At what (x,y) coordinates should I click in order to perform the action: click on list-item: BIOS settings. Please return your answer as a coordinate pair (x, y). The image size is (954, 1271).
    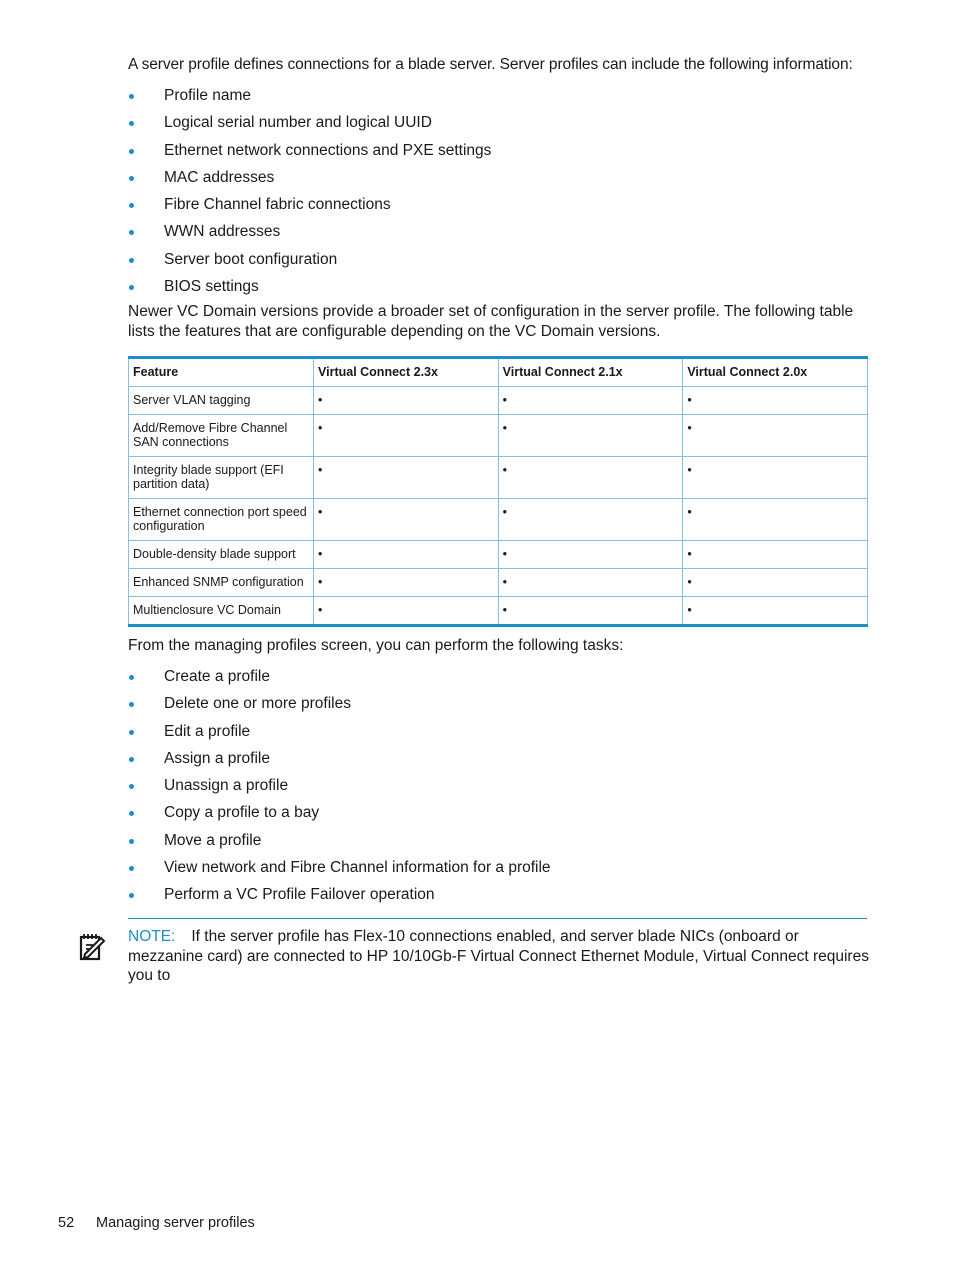
    Looking at the image, I should click on (309, 290).